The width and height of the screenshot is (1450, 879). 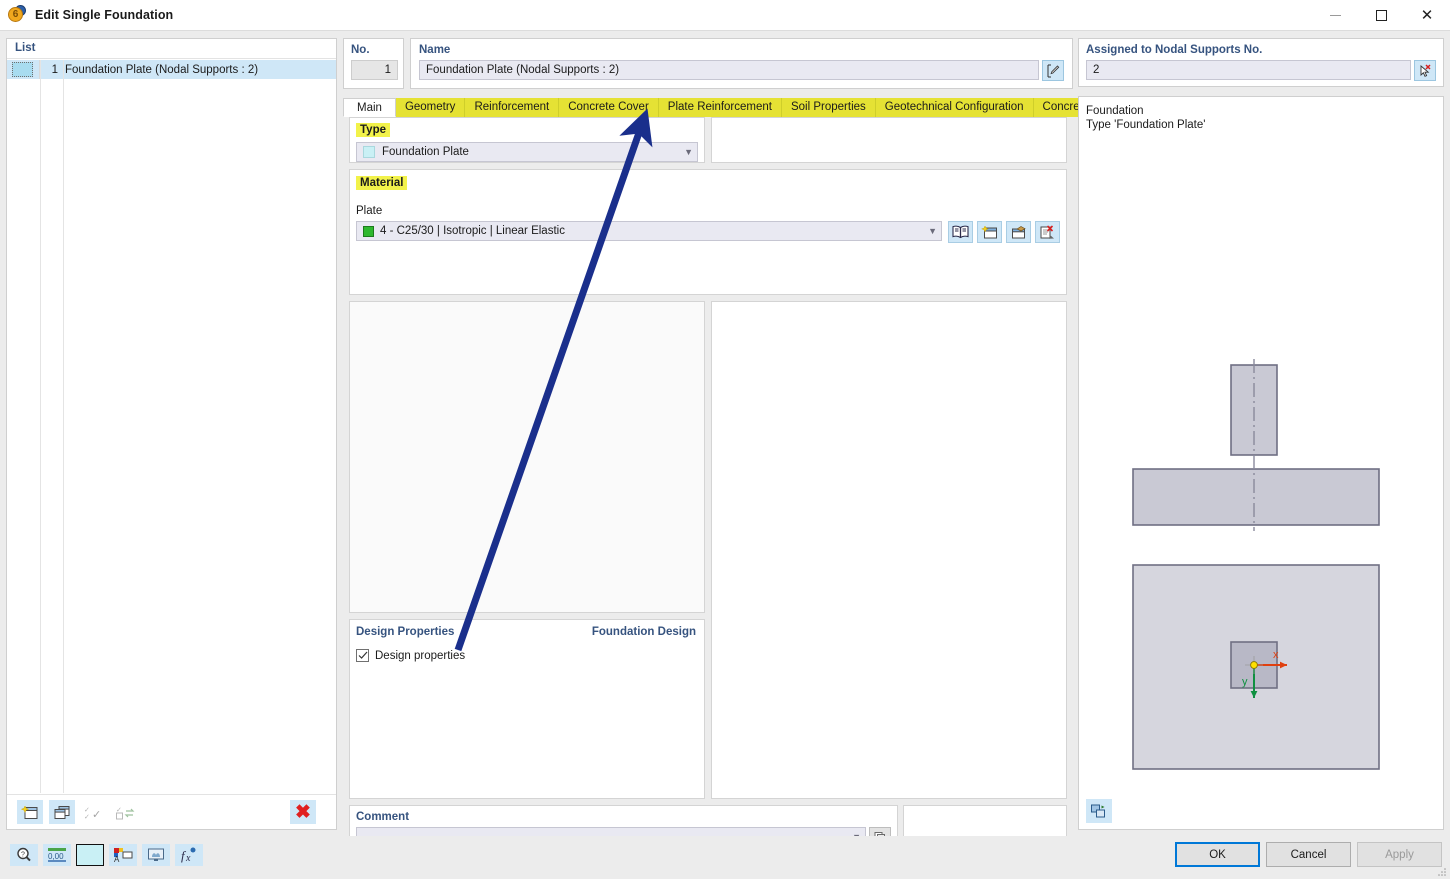 I want to click on check-all-icon: ✓ ✓ ✓, so click(x=94, y=812).